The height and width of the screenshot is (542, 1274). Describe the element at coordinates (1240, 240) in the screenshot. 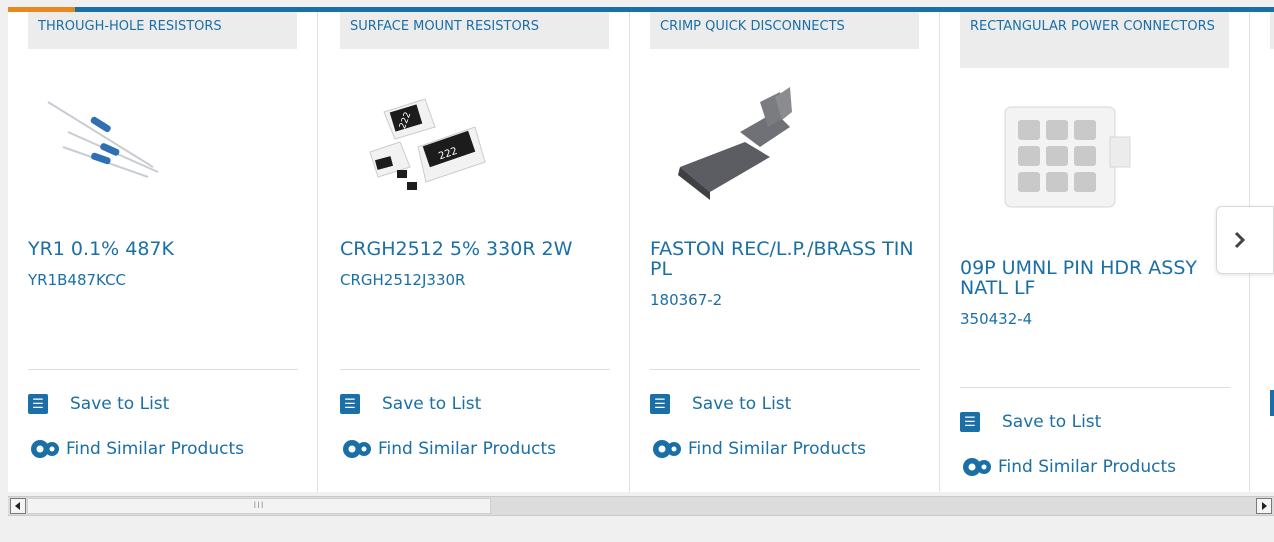

I see `chevron-right-icon` at that location.